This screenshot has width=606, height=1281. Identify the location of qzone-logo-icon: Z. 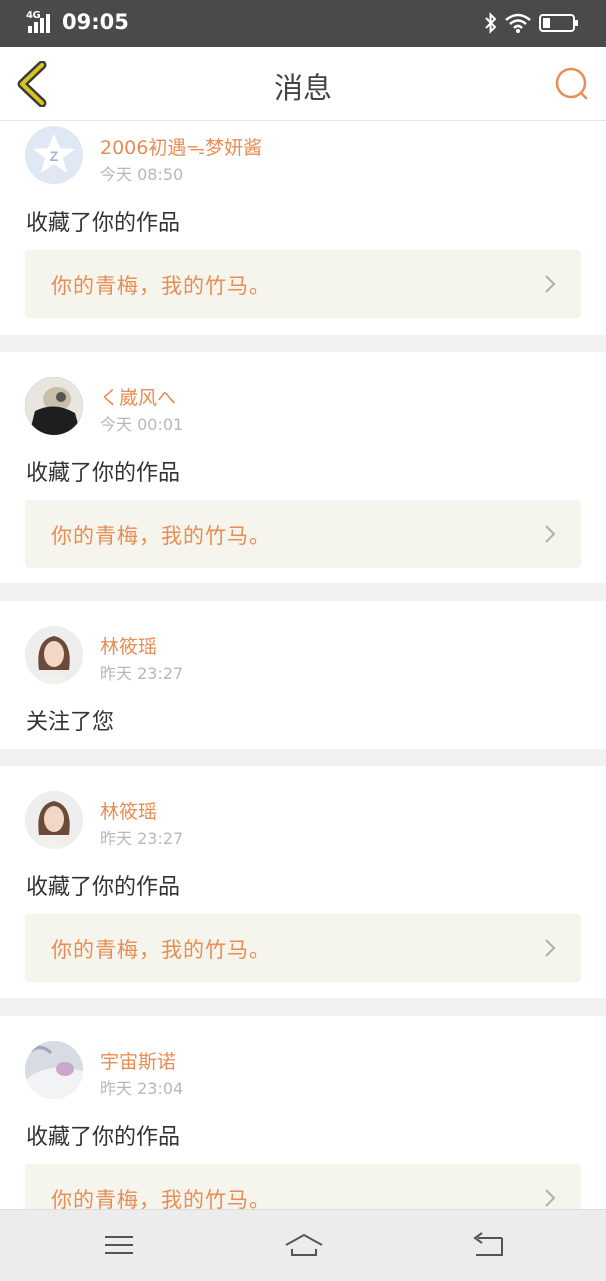
(54, 153).